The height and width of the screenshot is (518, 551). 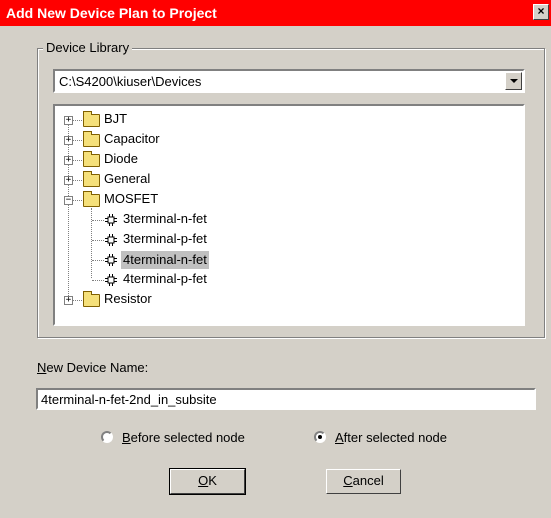 I want to click on tree-item-label: General, so click(x=127, y=178).